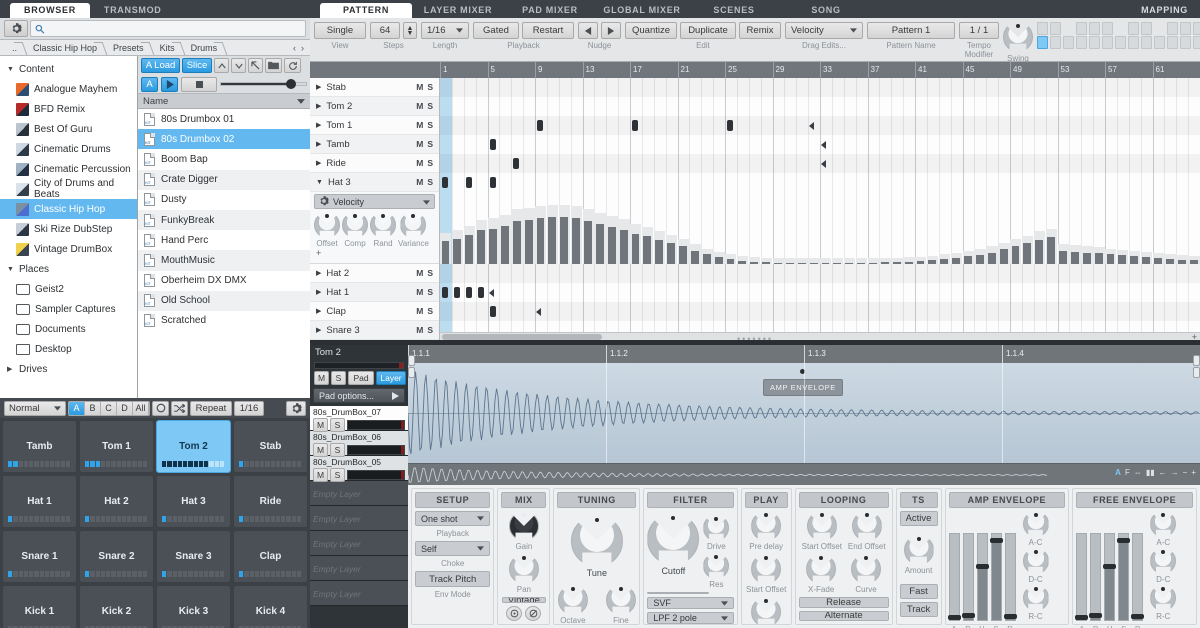  What do you see at coordinates (1163, 472) in the screenshot?
I see `wave-tool-4: ←` at bounding box center [1163, 472].